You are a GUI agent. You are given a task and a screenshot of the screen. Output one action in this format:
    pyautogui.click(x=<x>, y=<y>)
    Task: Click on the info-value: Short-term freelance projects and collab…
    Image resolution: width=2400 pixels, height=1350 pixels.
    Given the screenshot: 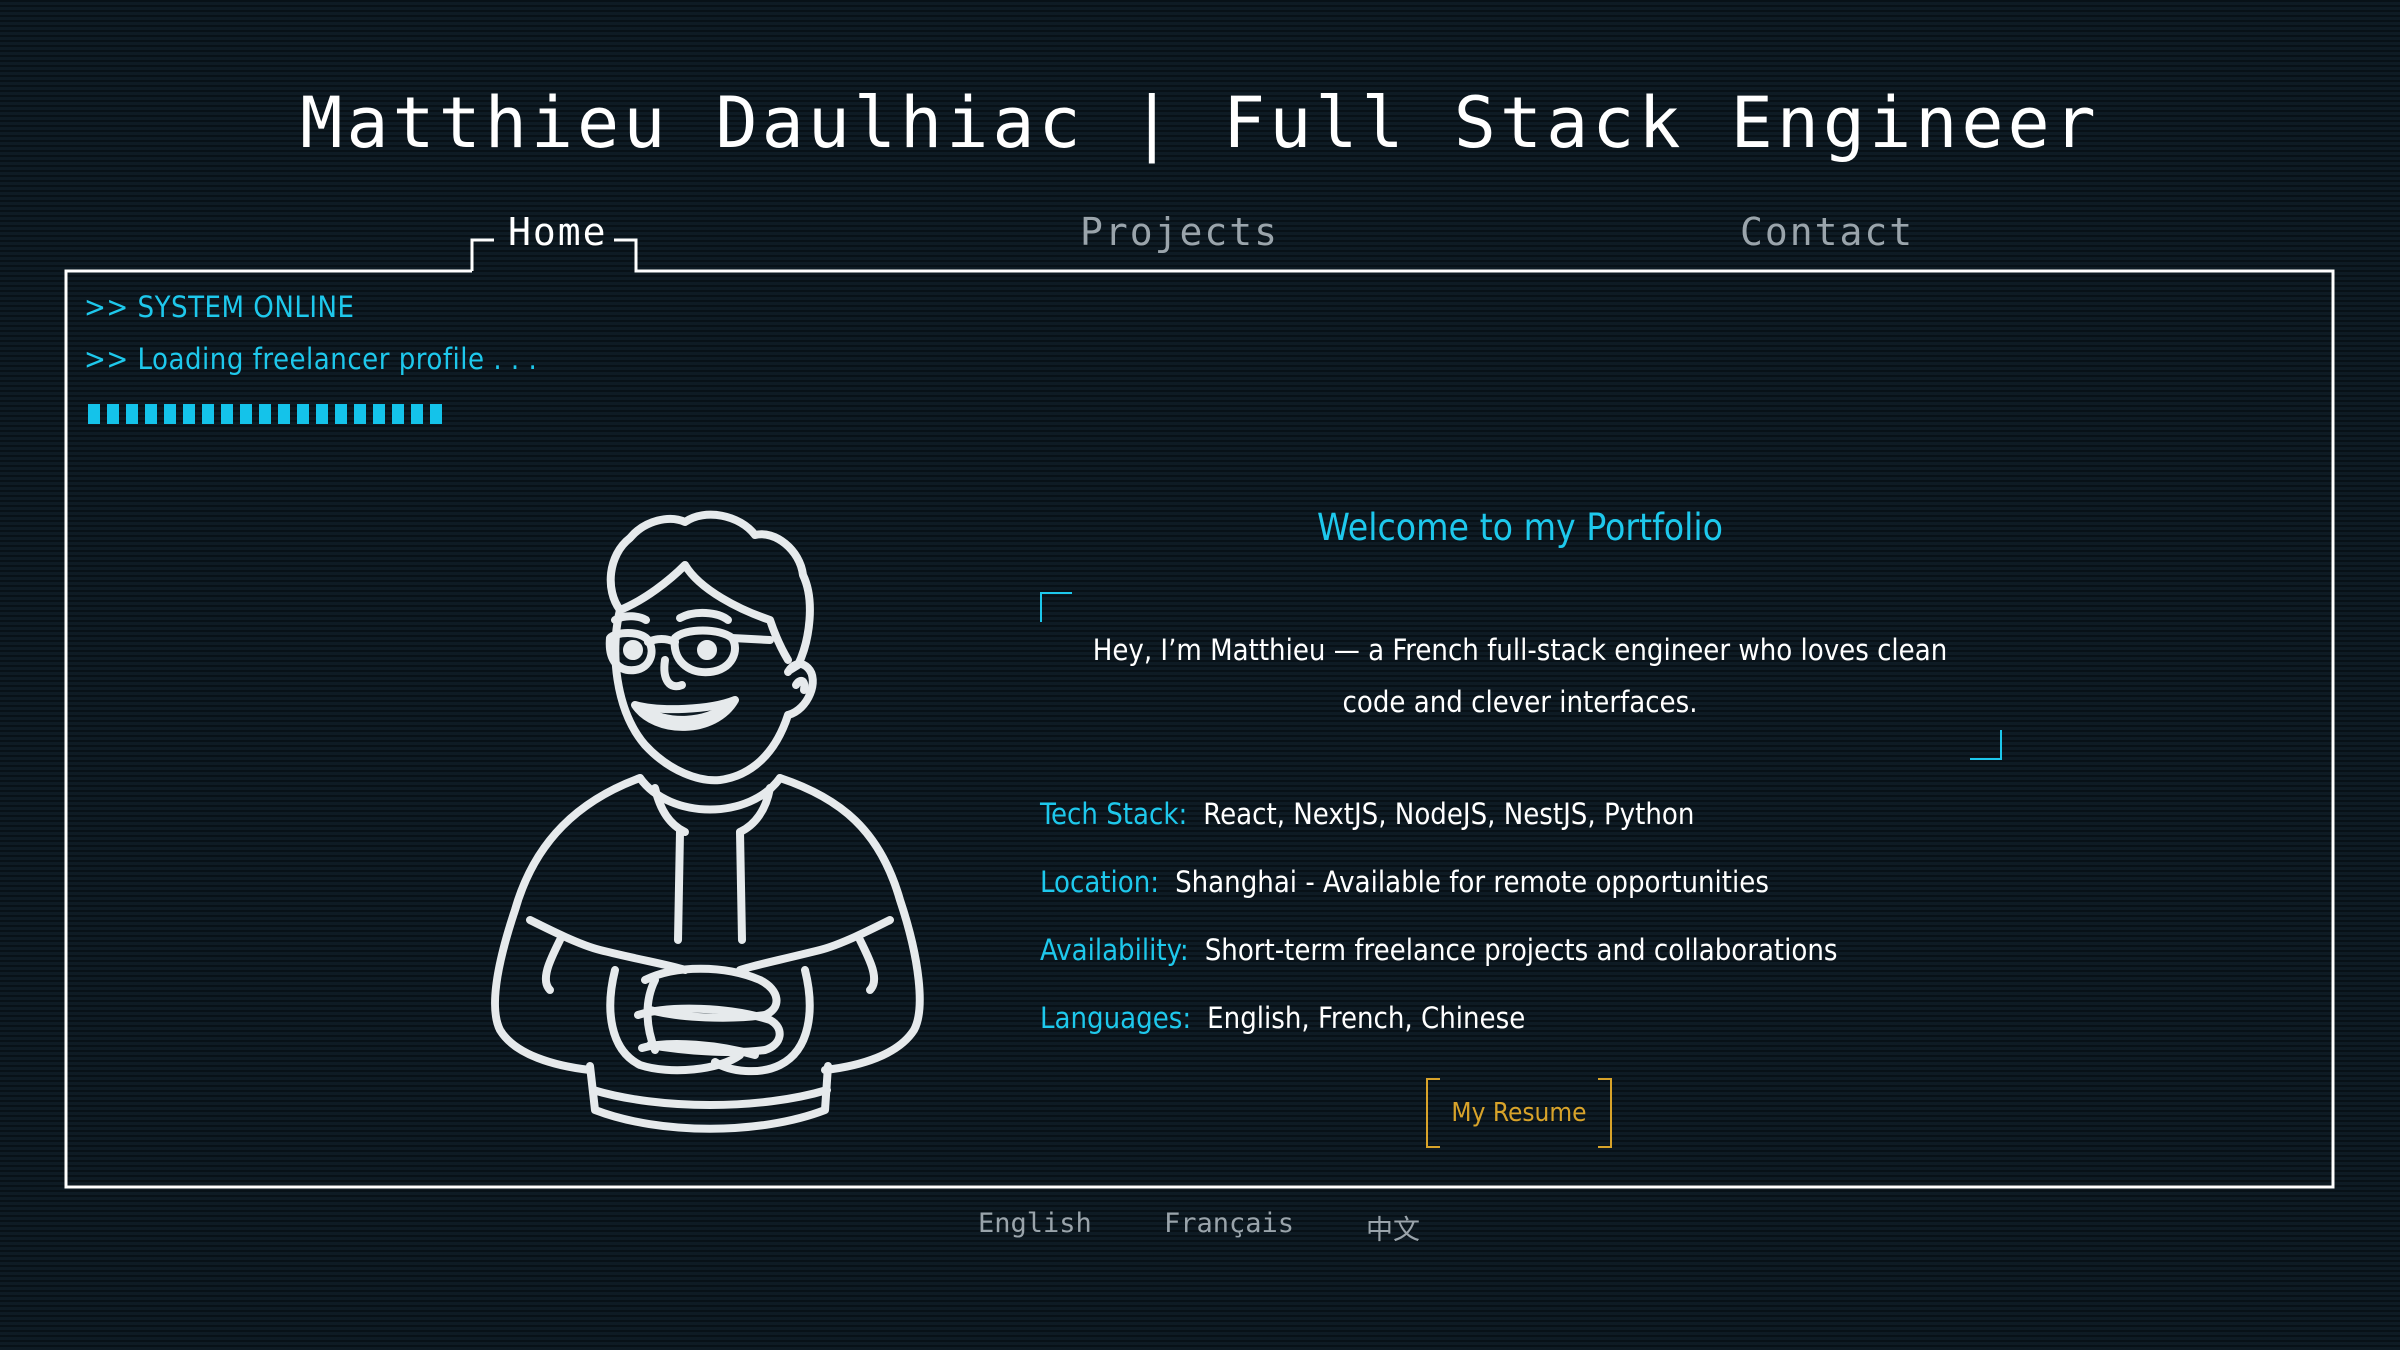 What is the action you would take?
    pyautogui.click(x=1521, y=950)
    